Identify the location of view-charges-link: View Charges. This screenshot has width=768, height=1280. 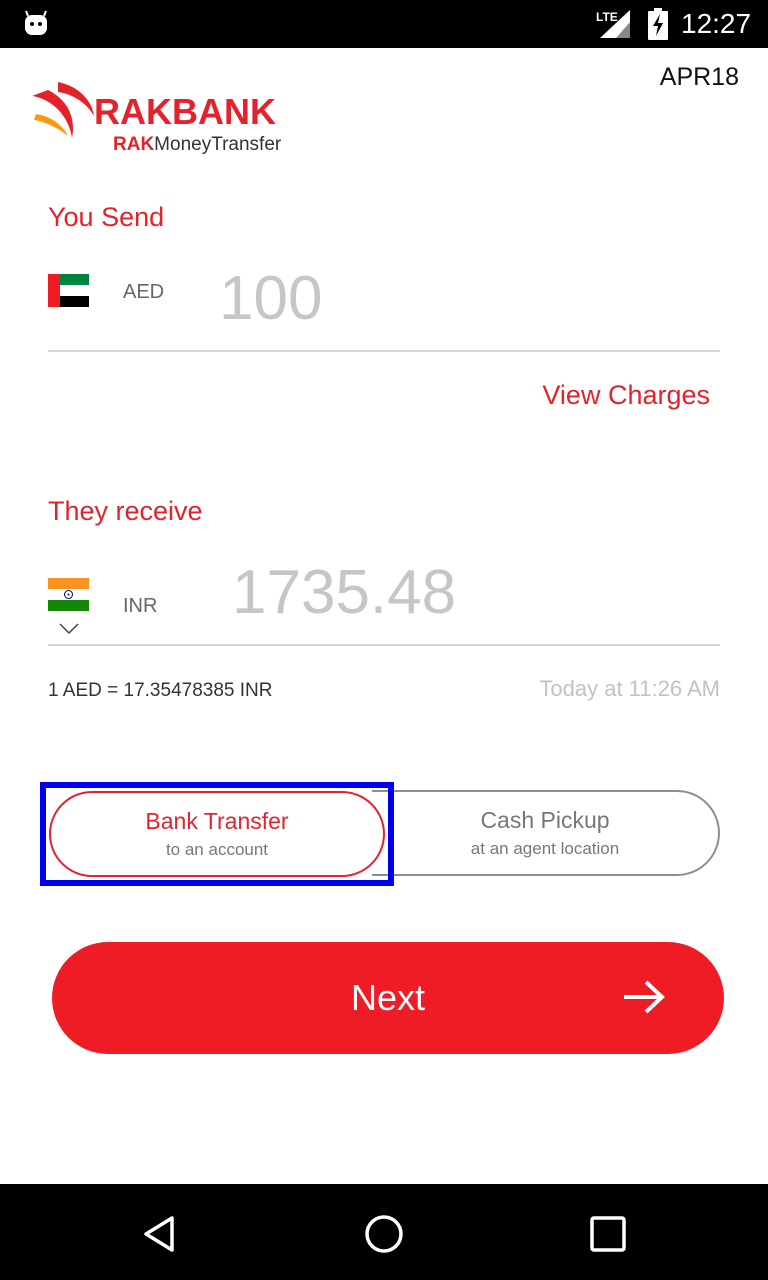
(626, 395).